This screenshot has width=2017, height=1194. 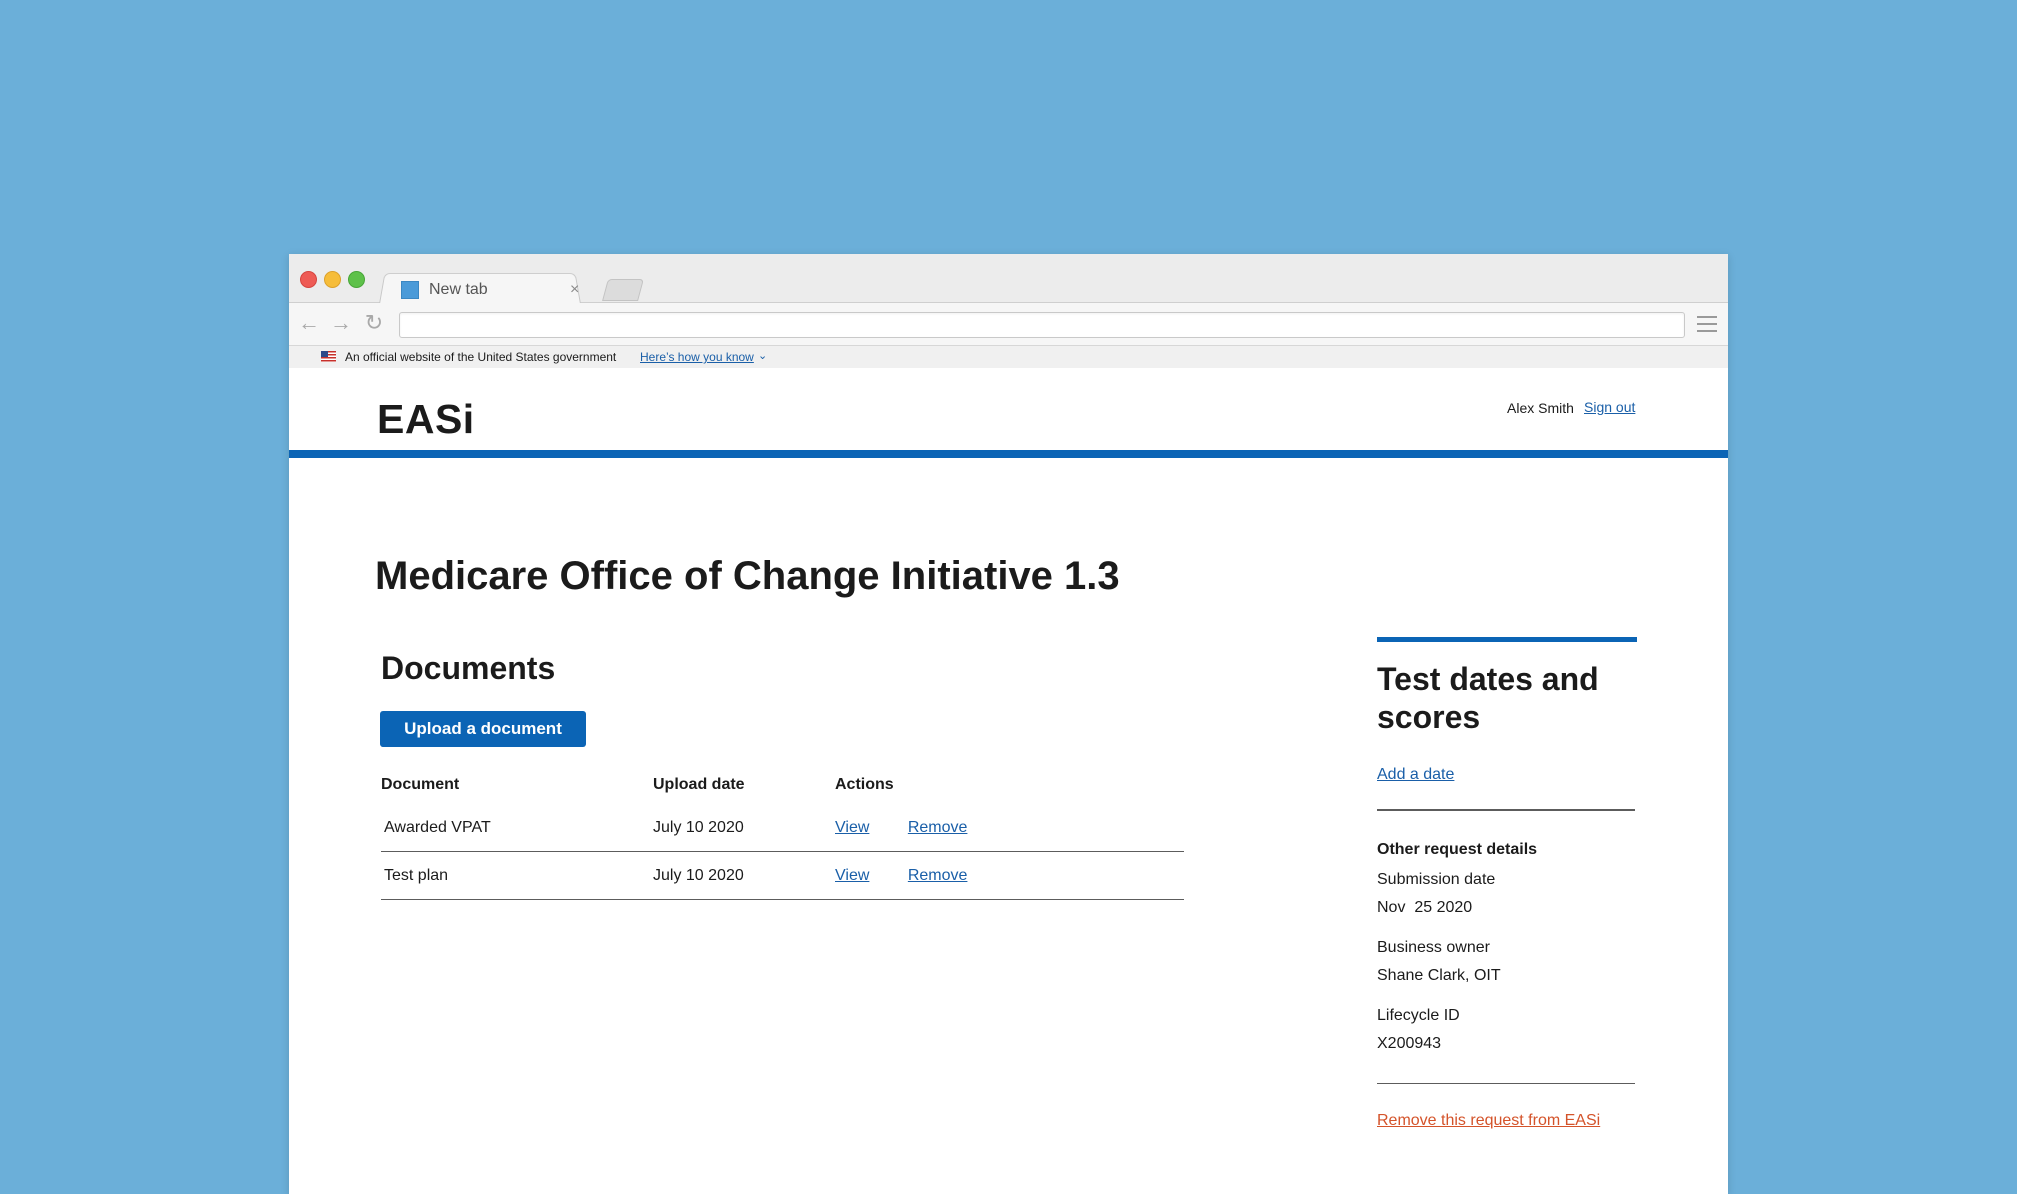 I want to click on documents-heading: Documents, so click(x=468, y=668).